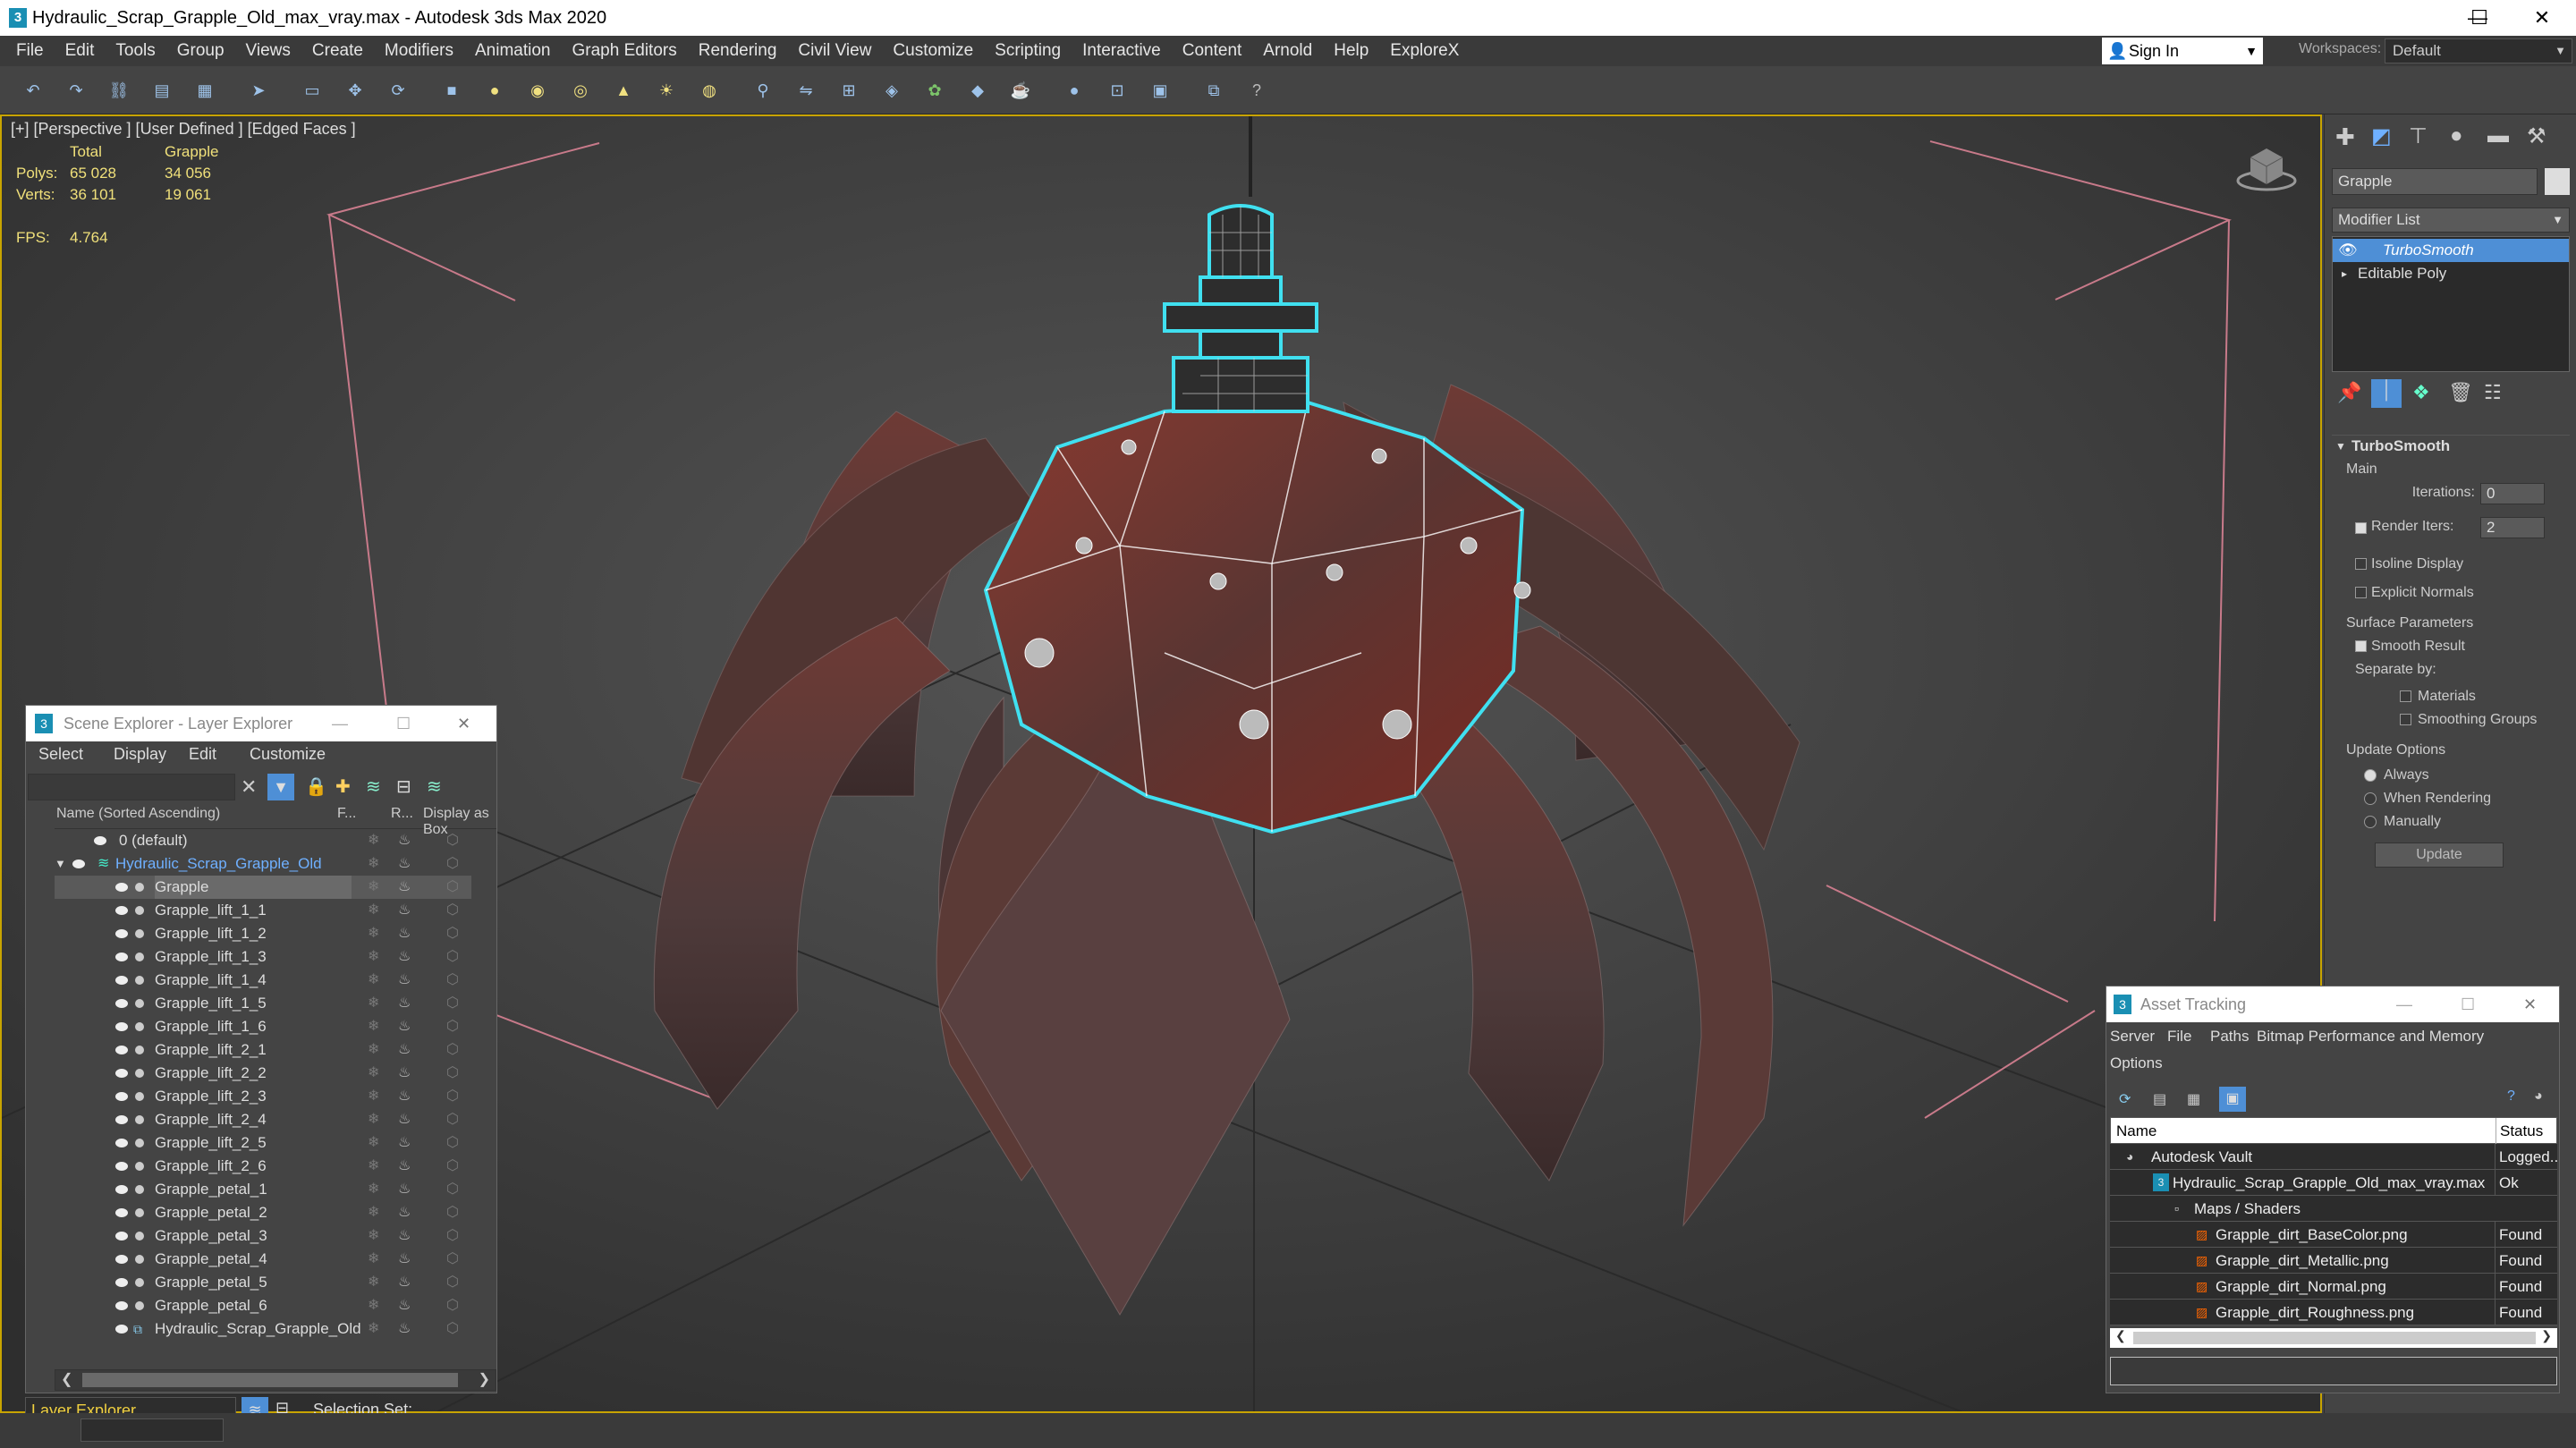  What do you see at coordinates (76, 90) in the screenshot?
I see `redo-icon: ↷` at bounding box center [76, 90].